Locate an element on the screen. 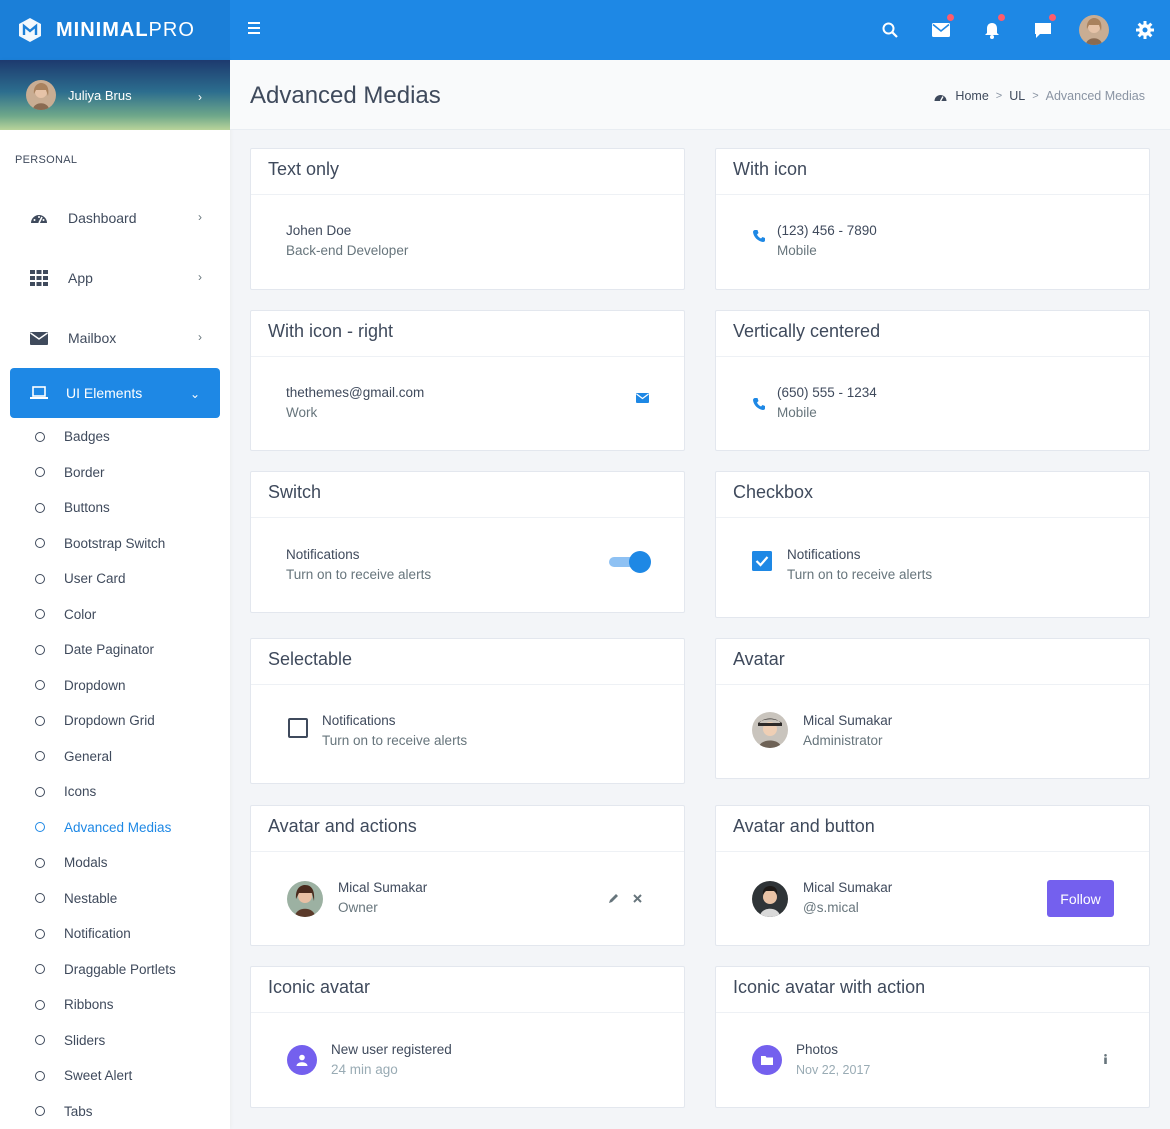  media-subtitle: Mobile is located at coordinates (797, 250).